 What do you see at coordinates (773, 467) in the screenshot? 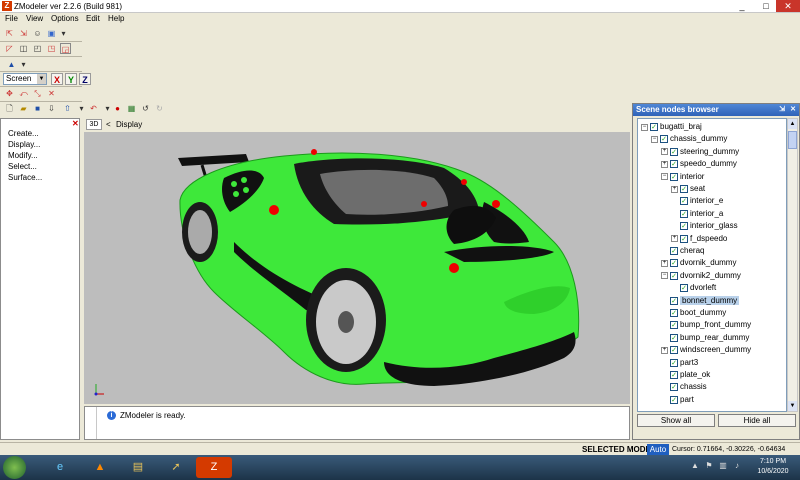
I see `tray-clock: 7:10 PM 10/6/2020` at bounding box center [773, 467].